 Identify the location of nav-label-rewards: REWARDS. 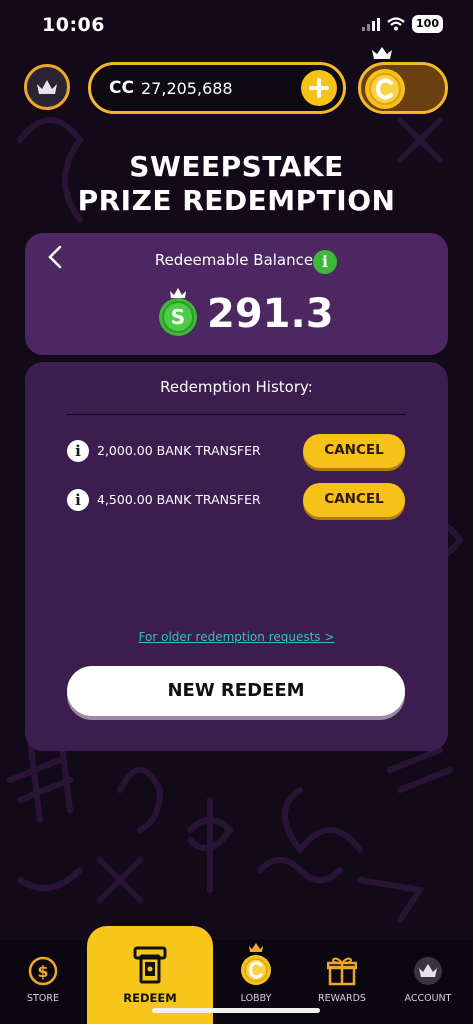
(342, 998).